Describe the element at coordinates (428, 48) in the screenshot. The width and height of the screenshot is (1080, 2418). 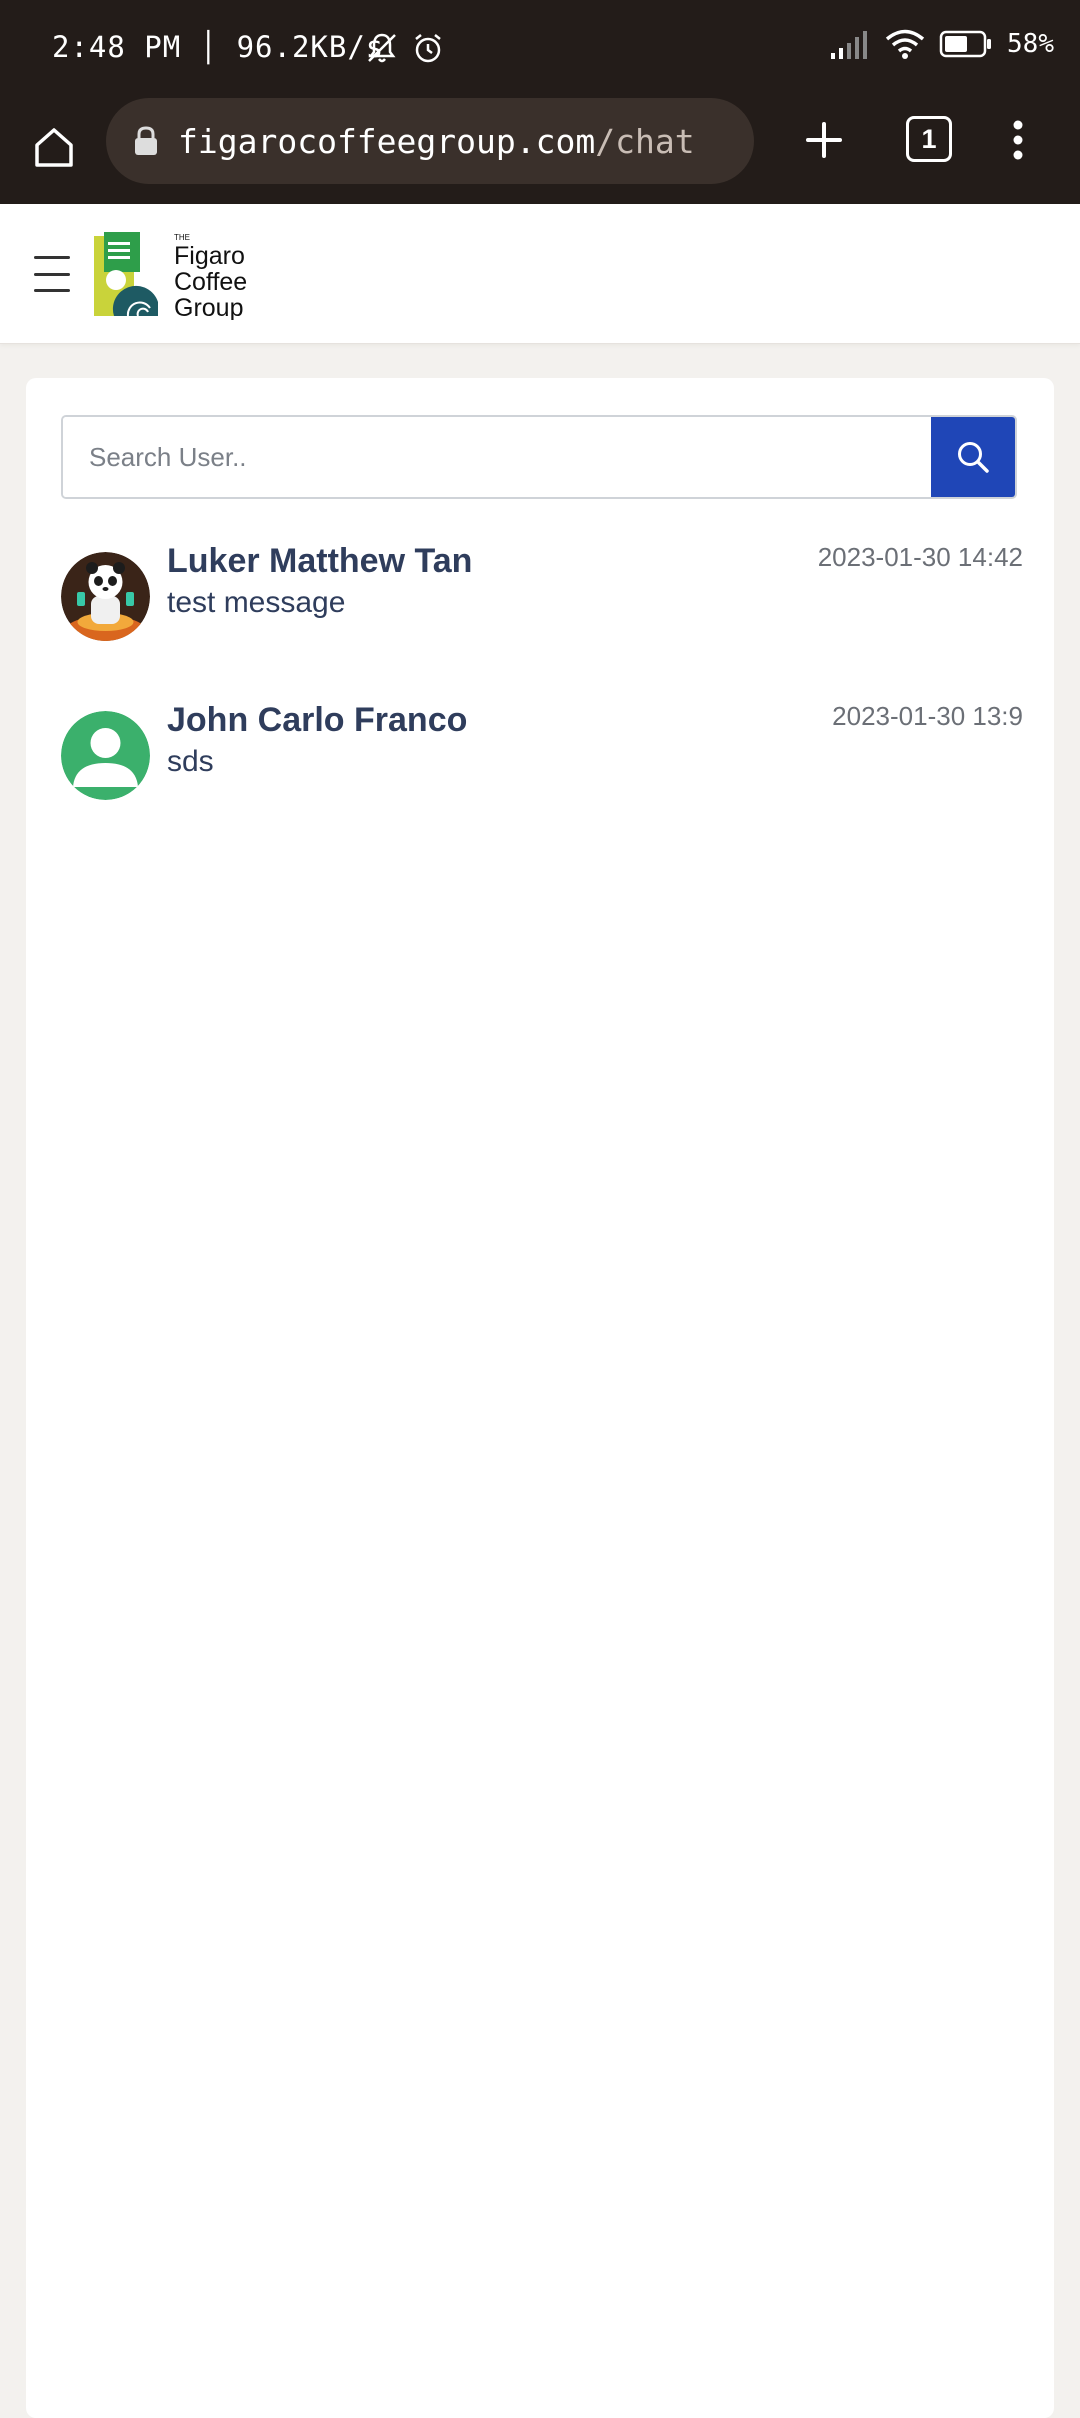
I see `alarm-icon` at that location.